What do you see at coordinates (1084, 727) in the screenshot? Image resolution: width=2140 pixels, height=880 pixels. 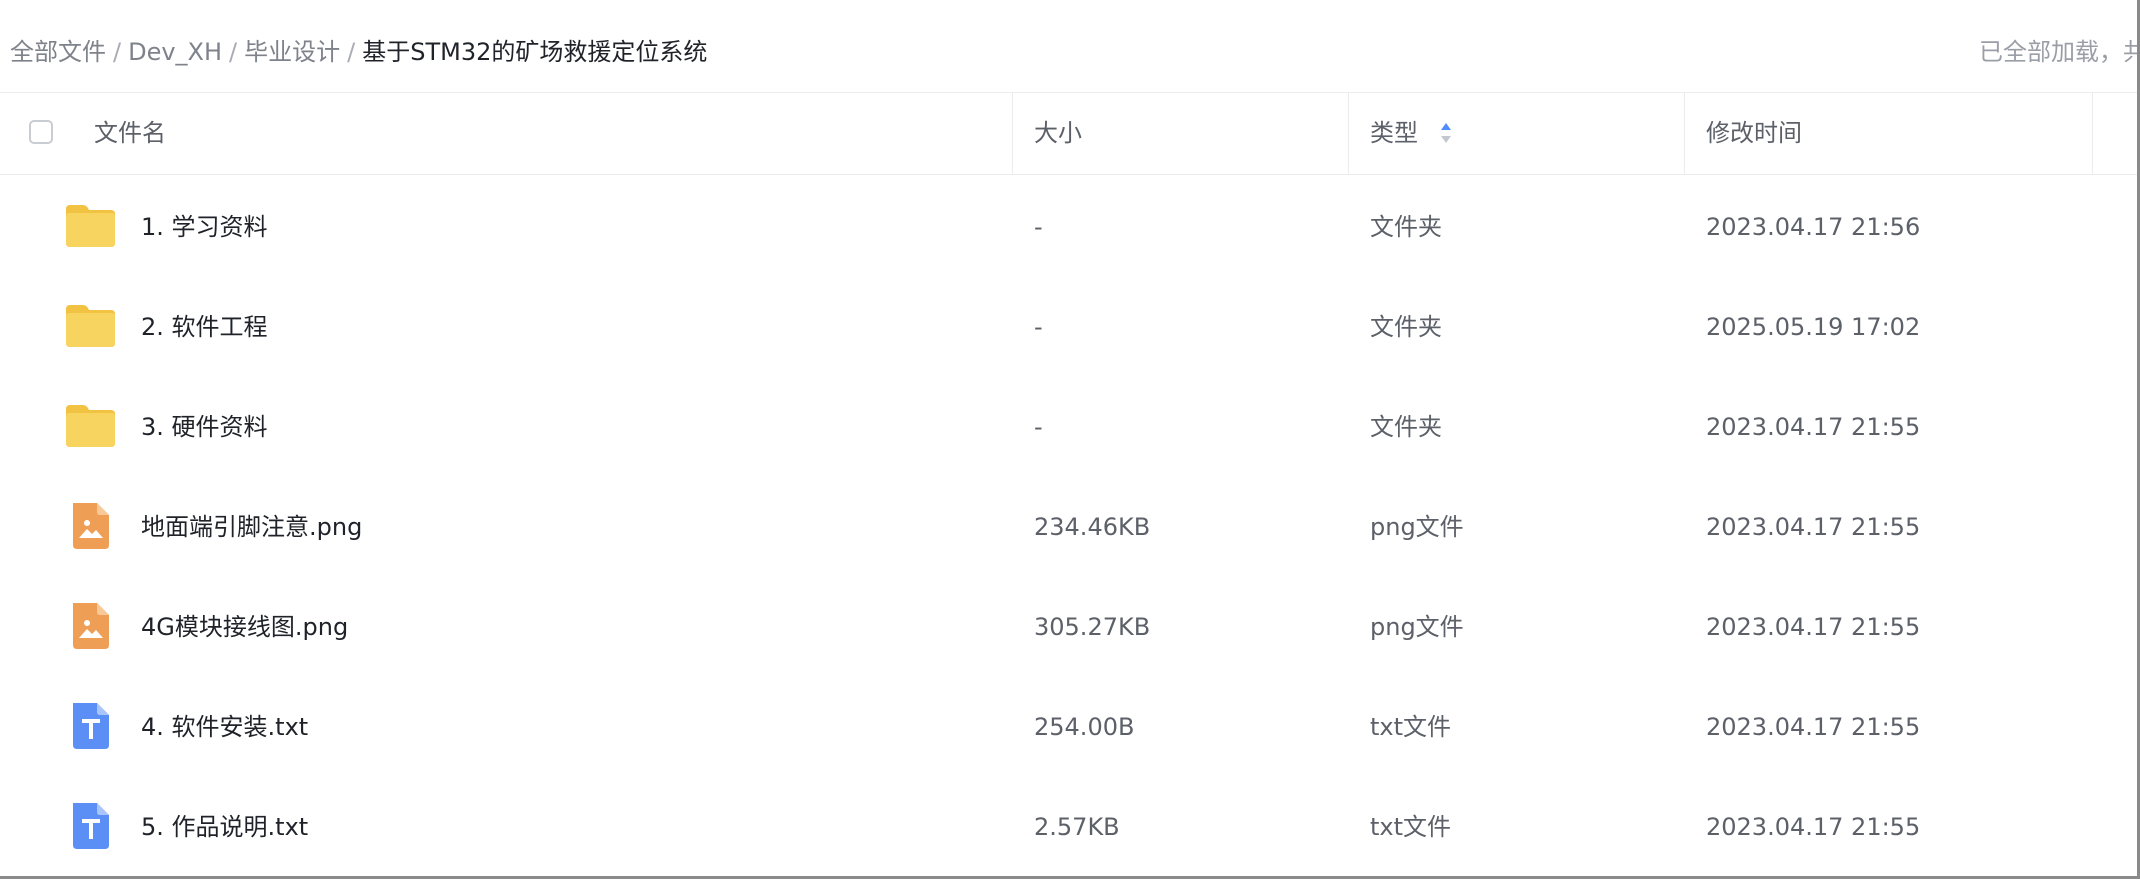 I see `file-size: 254.00B` at bounding box center [1084, 727].